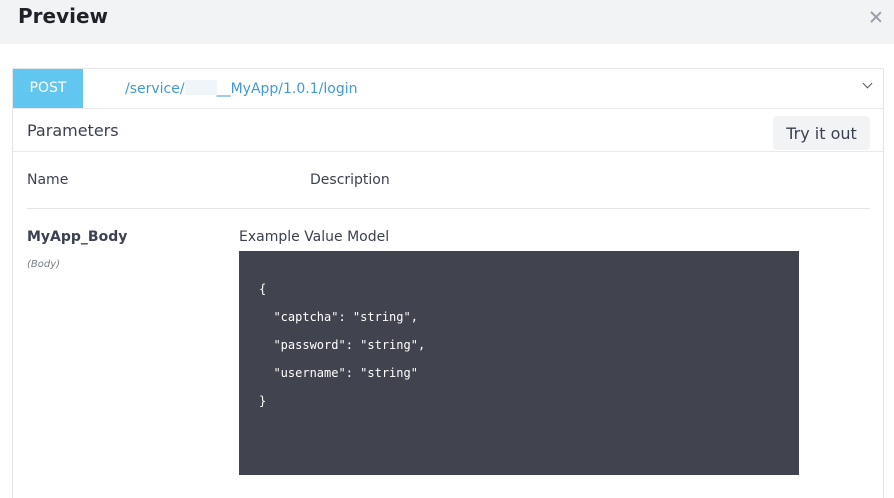  I want to click on divider, so click(448, 208).